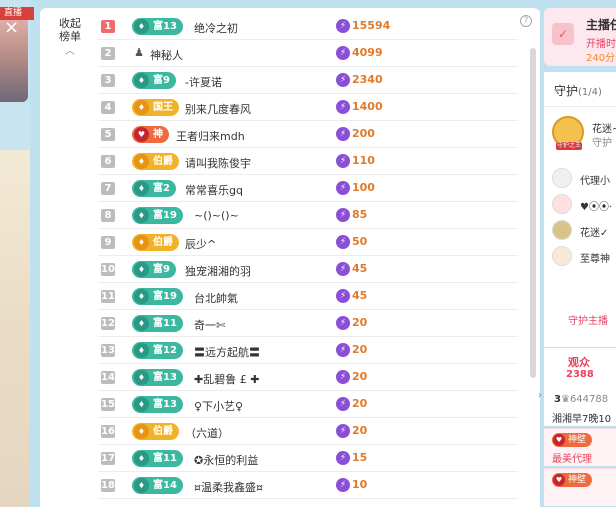 This screenshot has width=616, height=507. What do you see at coordinates (218, 271) in the screenshot?
I see `user-name: 独宠湘湘的羽` at bounding box center [218, 271].